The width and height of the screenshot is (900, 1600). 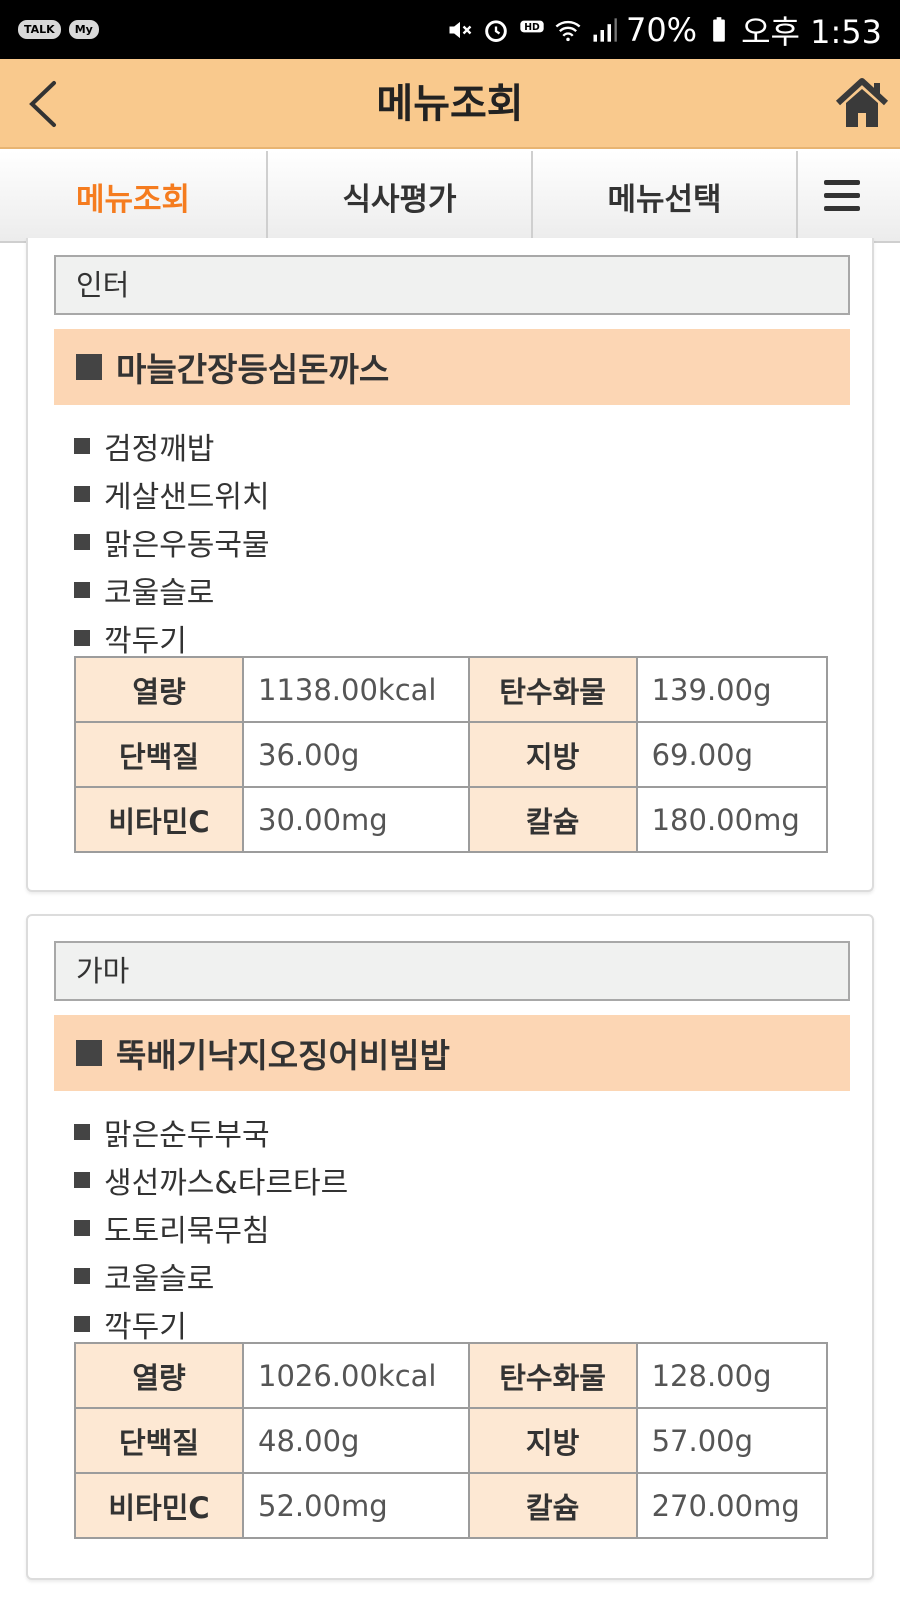 I want to click on table-row: 단백질 36.00g 지방 69.00g, so click(x=451, y=754).